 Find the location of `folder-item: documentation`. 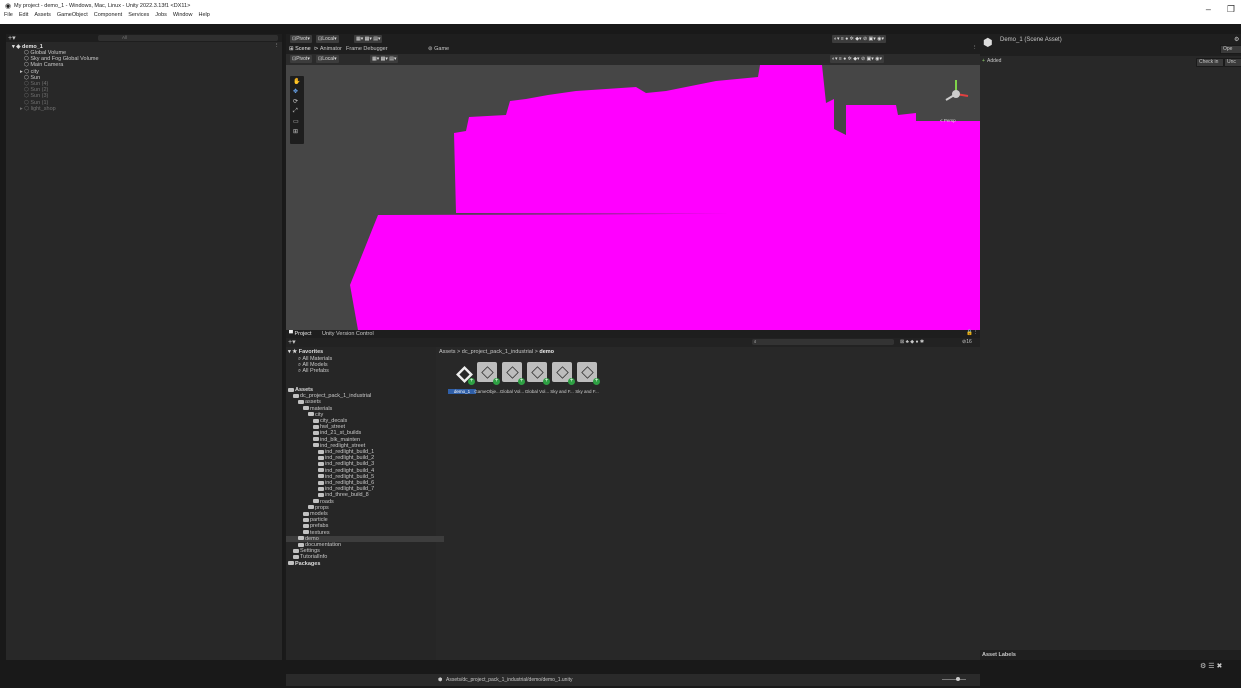

folder-item: documentation is located at coordinates (319, 545).